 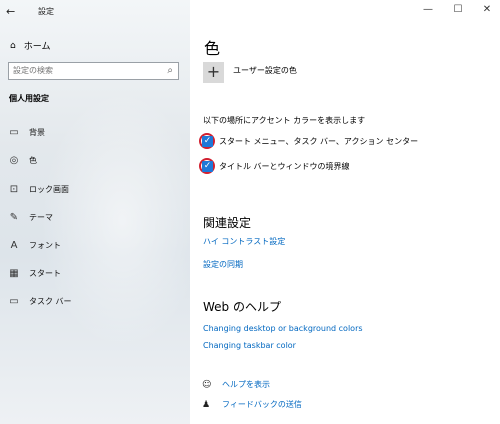 I want to click on sidebar-item-label: 色, so click(x=33, y=160).